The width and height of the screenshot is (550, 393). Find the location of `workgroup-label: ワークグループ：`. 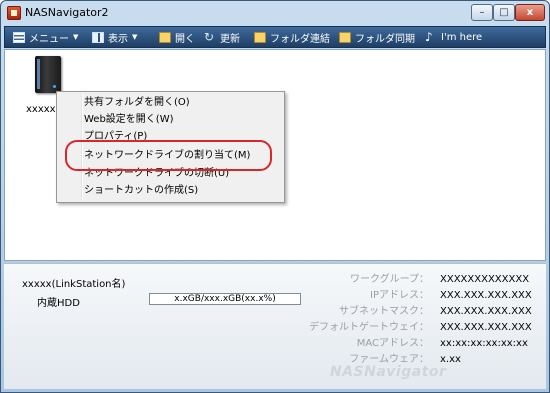

workgroup-label: ワークグループ： is located at coordinates (389, 279).